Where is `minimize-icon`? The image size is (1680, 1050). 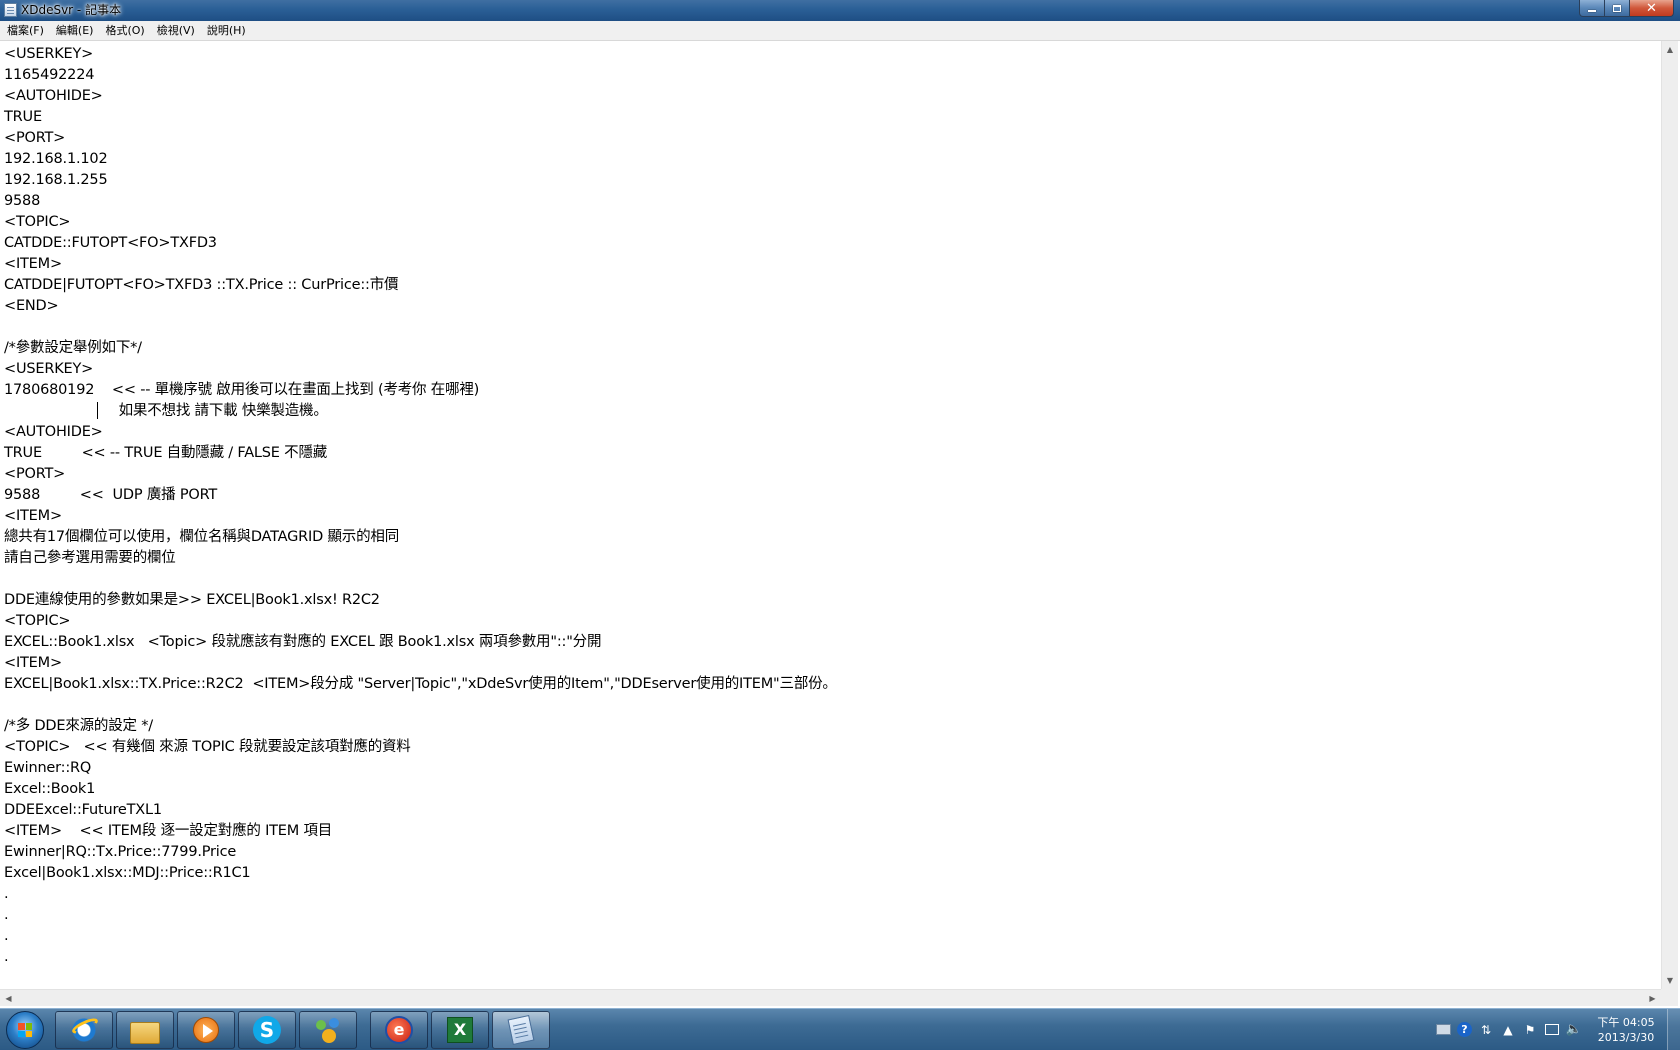 minimize-icon is located at coordinates (1592, 11).